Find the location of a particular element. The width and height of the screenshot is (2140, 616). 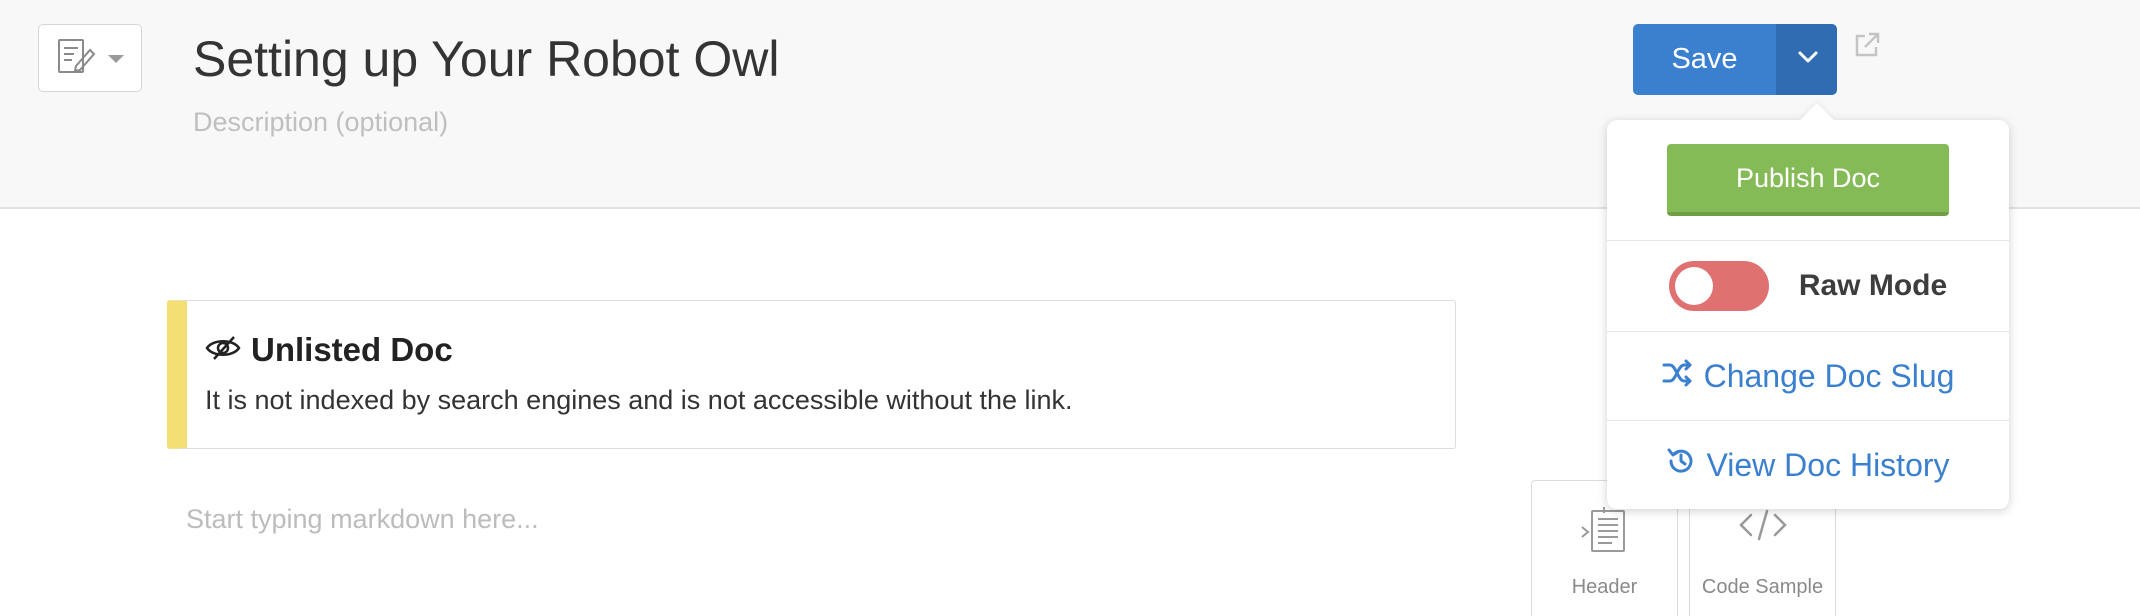

notice-title: Unlisted Doc is located at coordinates (352, 349).